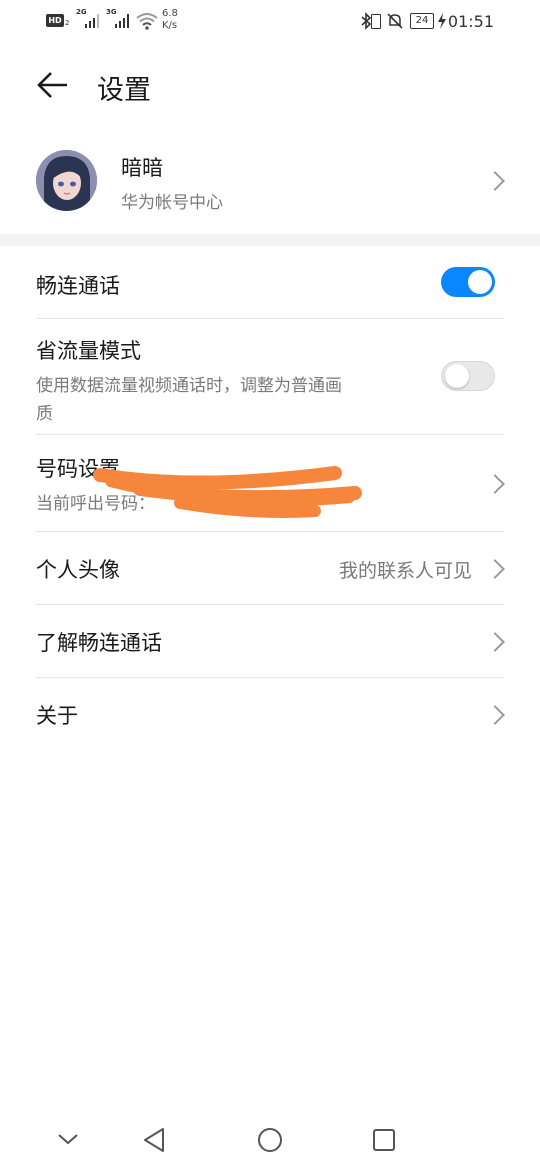 The image size is (540, 1170). Describe the element at coordinates (405, 571) in the screenshot. I see `personal-avatar-value: 我的联系人可见` at that location.